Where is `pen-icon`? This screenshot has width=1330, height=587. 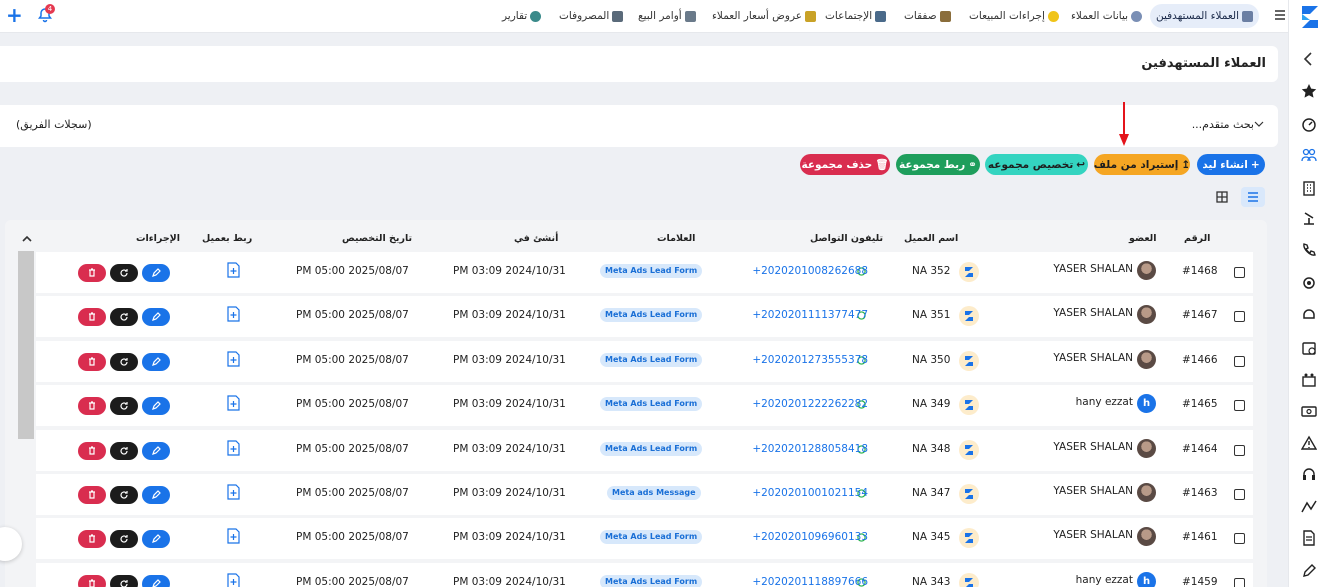
pen-icon is located at coordinates (1309, 571).